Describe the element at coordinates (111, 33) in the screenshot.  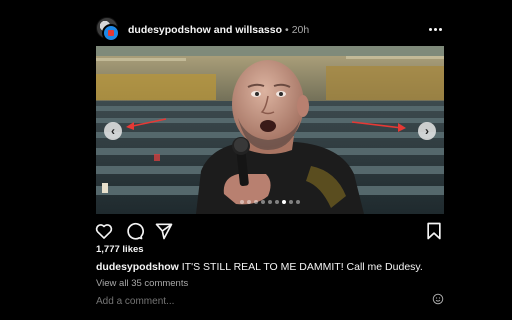
I see `avatar-secondary` at that location.